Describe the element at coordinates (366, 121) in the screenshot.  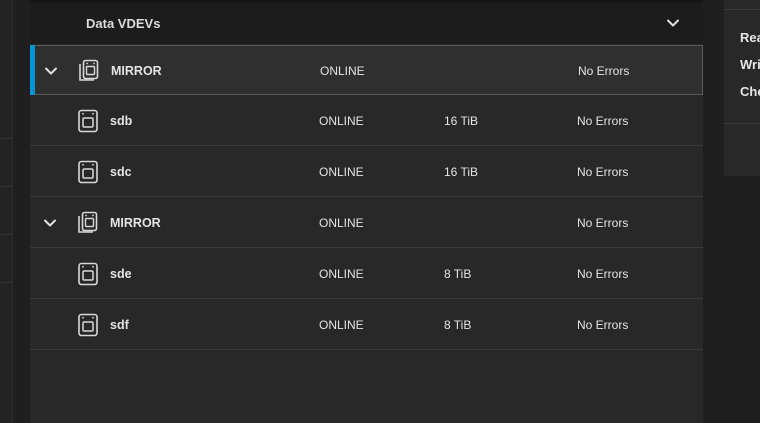
I see `vdev-row-disk: sdb ONLINE 16 TiB No Errors` at that location.